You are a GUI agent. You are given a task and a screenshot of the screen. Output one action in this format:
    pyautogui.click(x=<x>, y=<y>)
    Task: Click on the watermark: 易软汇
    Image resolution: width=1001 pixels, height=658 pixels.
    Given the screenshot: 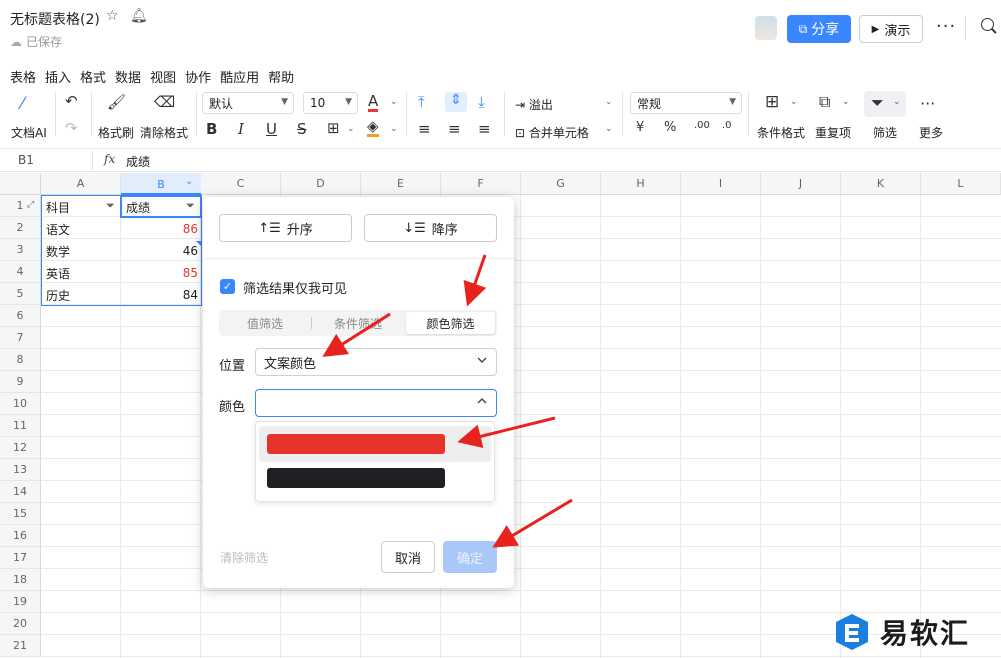 What is the action you would take?
    pyautogui.click(x=901, y=632)
    